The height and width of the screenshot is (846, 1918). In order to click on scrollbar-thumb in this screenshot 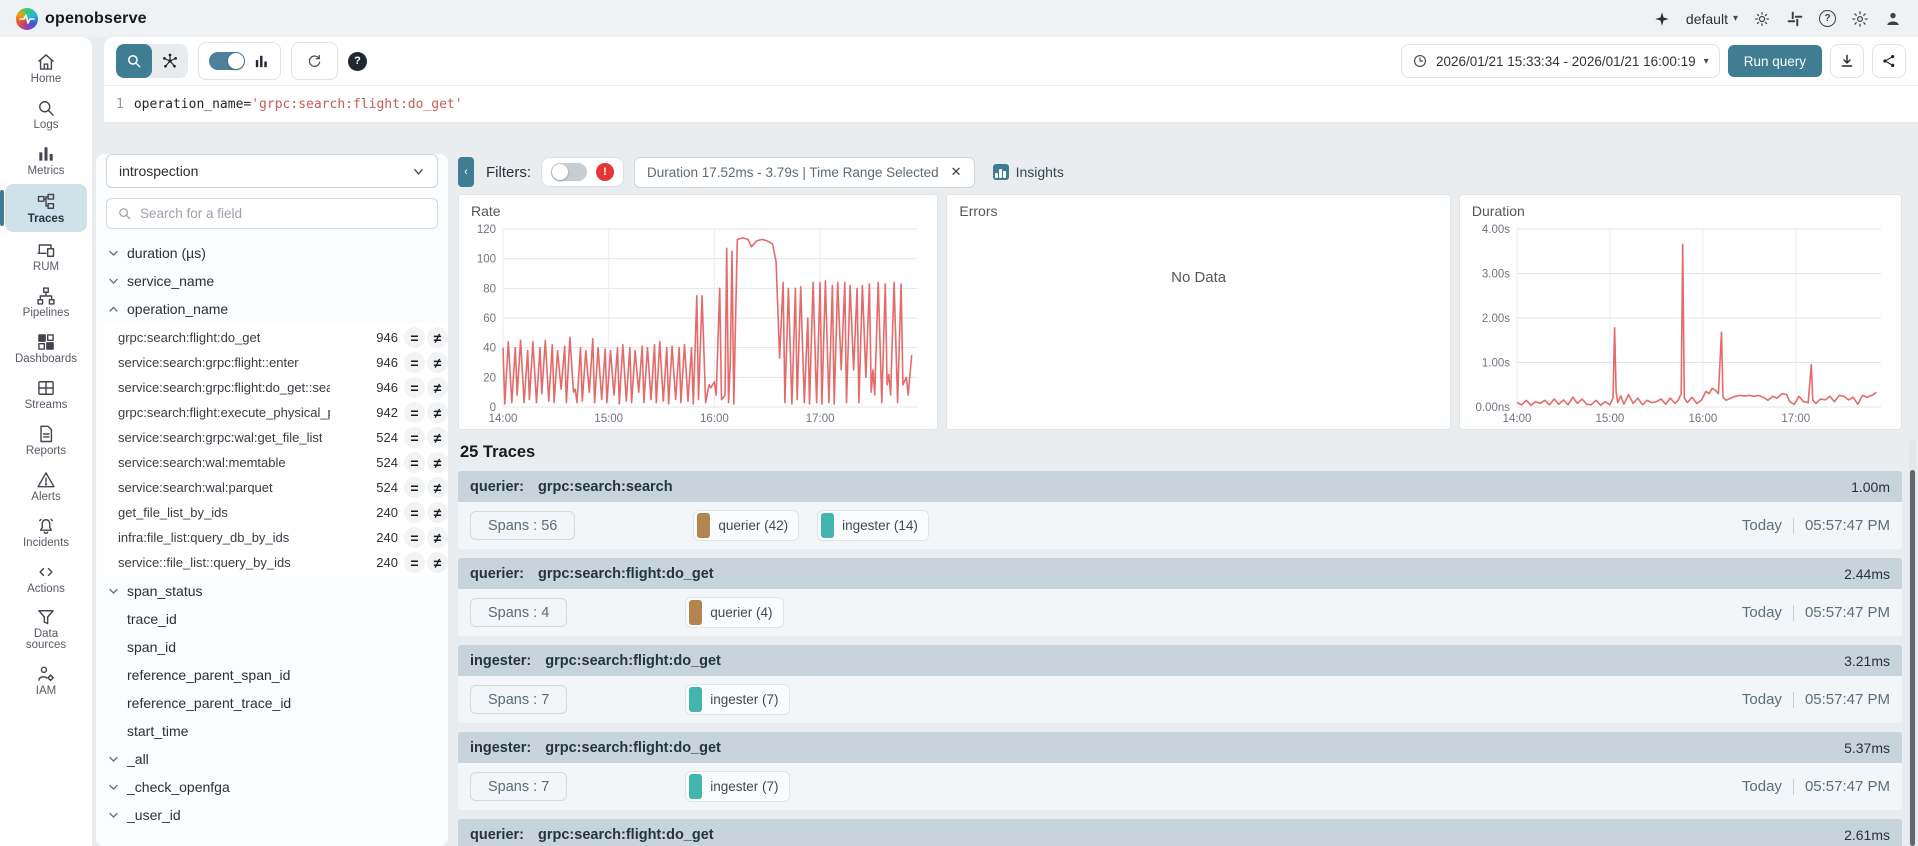, I will do `click(1912, 658)`.